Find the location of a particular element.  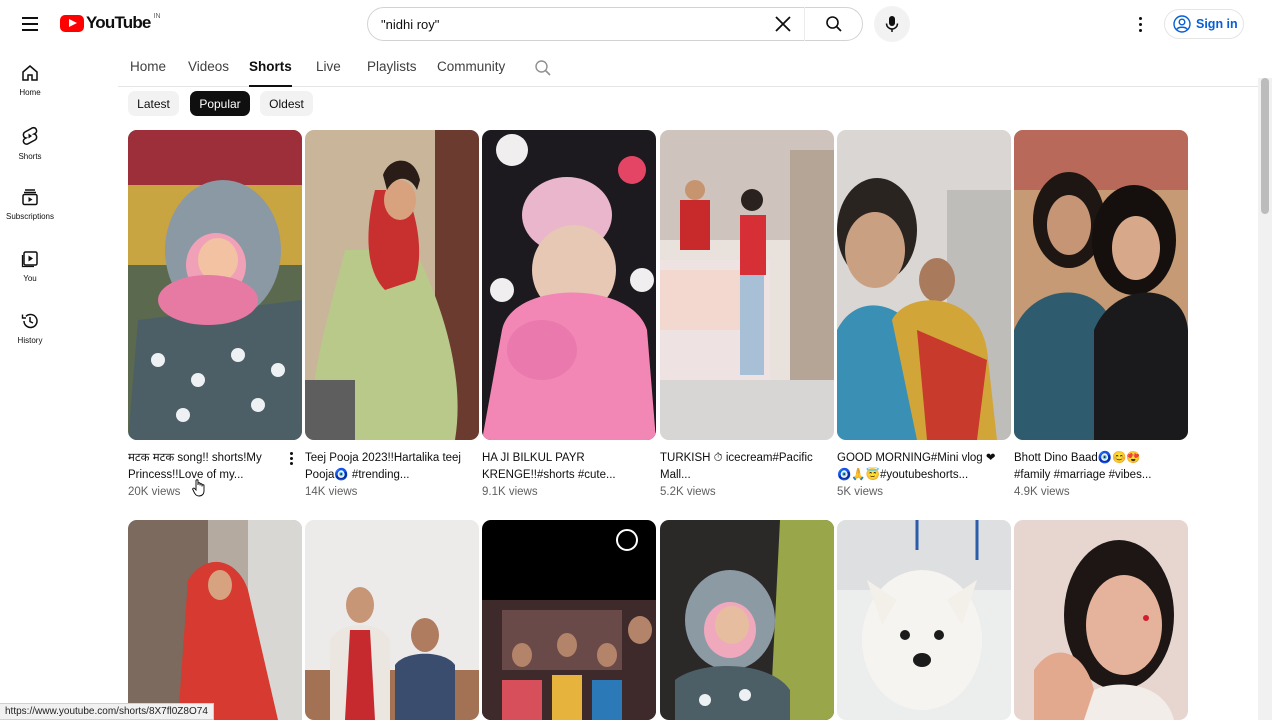

guide-label: Subscriptions is located at coordinates (30, 216).